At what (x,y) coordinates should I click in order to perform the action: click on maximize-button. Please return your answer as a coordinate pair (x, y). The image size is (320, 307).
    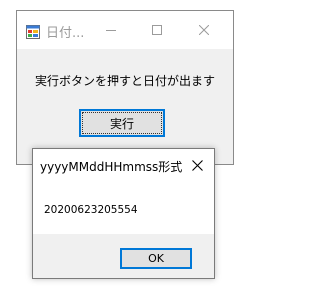
    Looking at the image, I should click on (157, 30).